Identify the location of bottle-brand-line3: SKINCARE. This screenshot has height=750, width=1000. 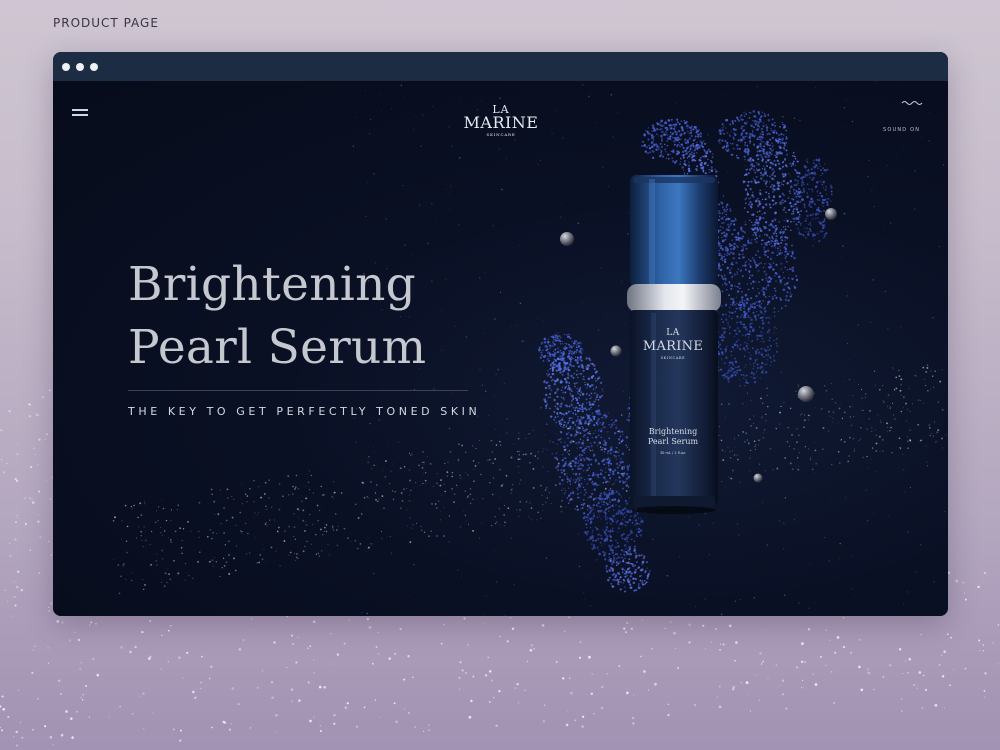
(673, 358).